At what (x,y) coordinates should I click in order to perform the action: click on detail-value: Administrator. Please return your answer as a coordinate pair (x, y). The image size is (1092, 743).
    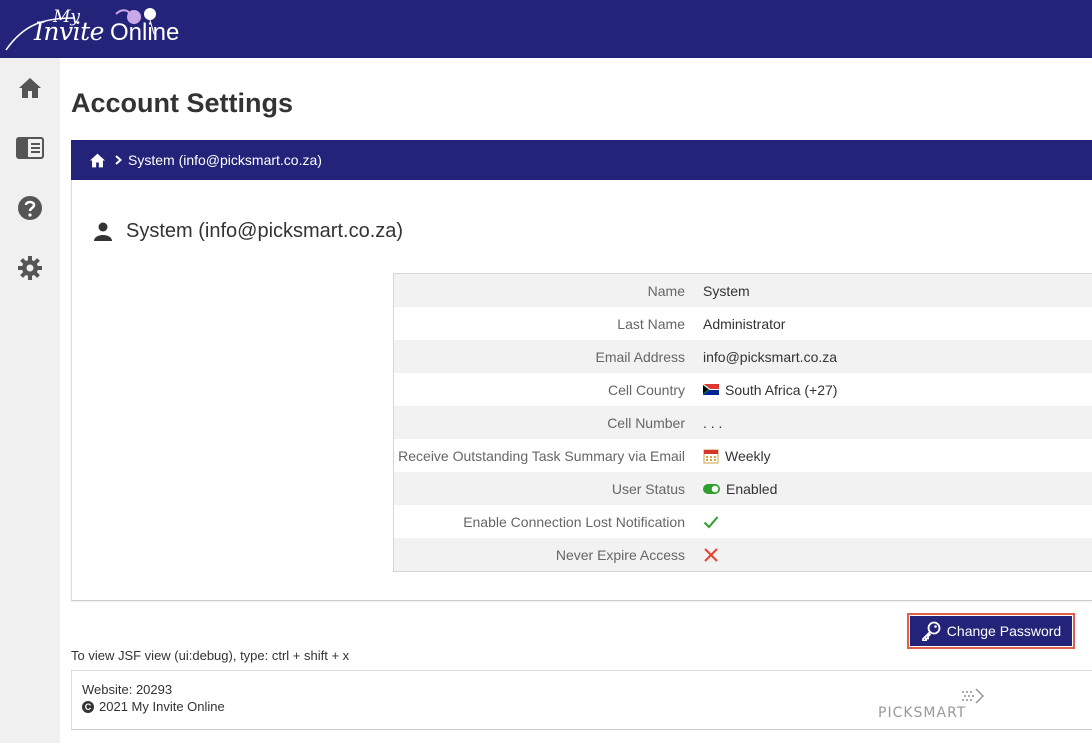
    Looking at the image, I should click on (739, 324).